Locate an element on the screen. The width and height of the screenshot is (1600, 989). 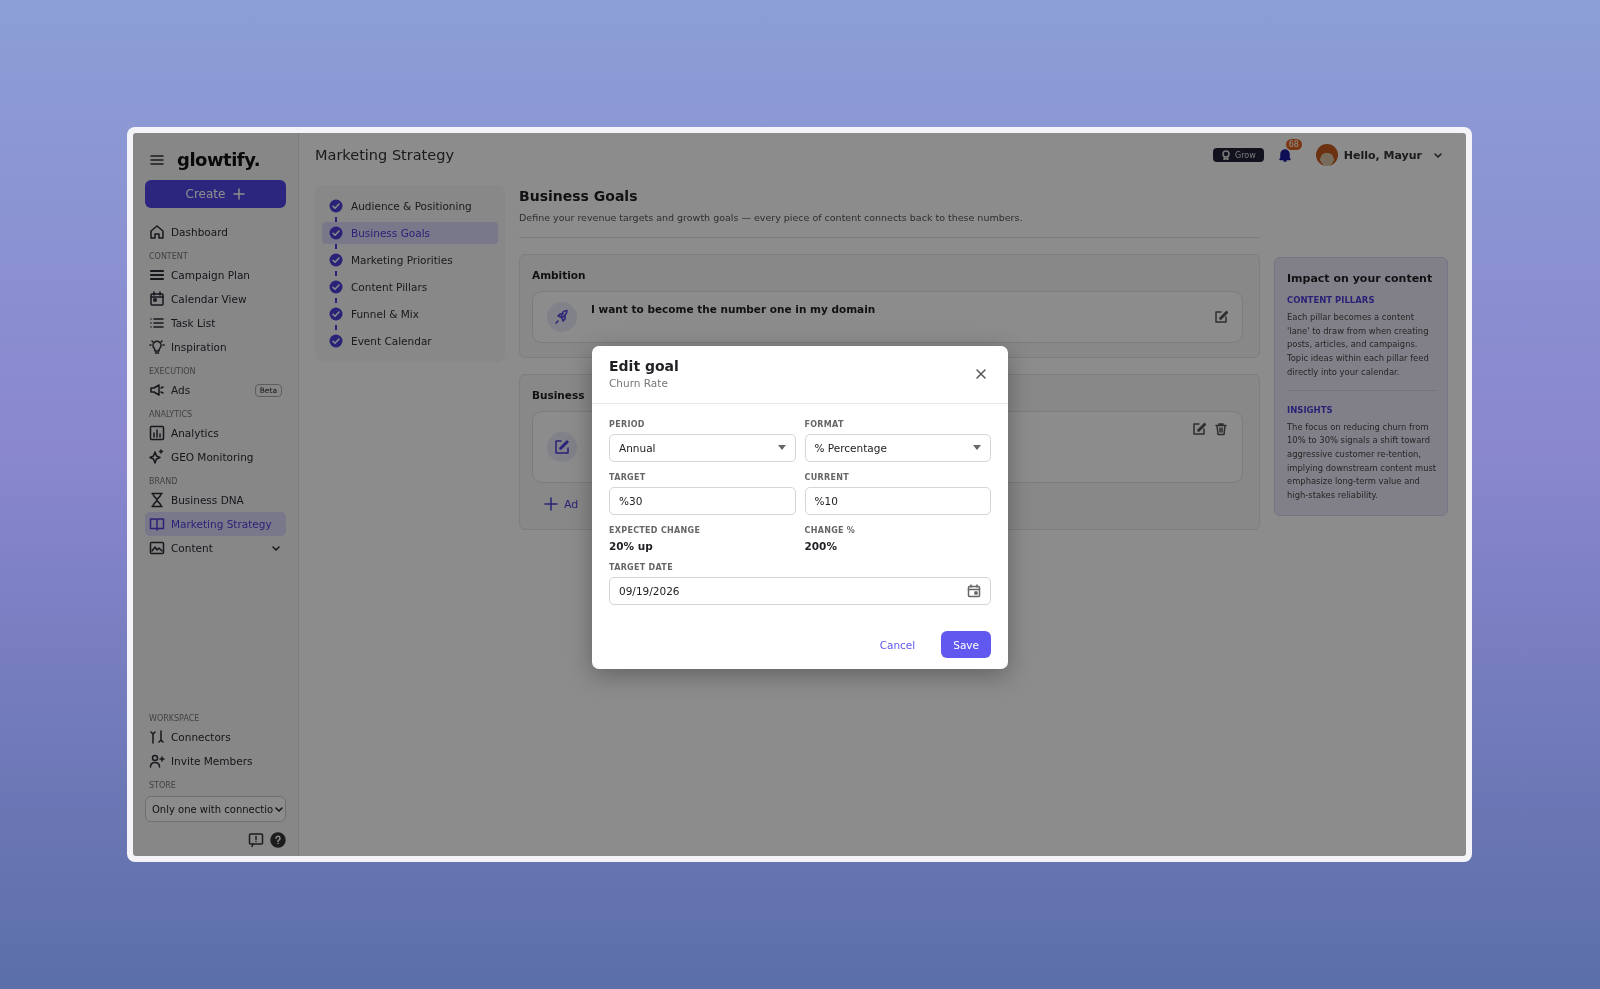
field-label: CHANGE % is located at coordinates (830, 530).